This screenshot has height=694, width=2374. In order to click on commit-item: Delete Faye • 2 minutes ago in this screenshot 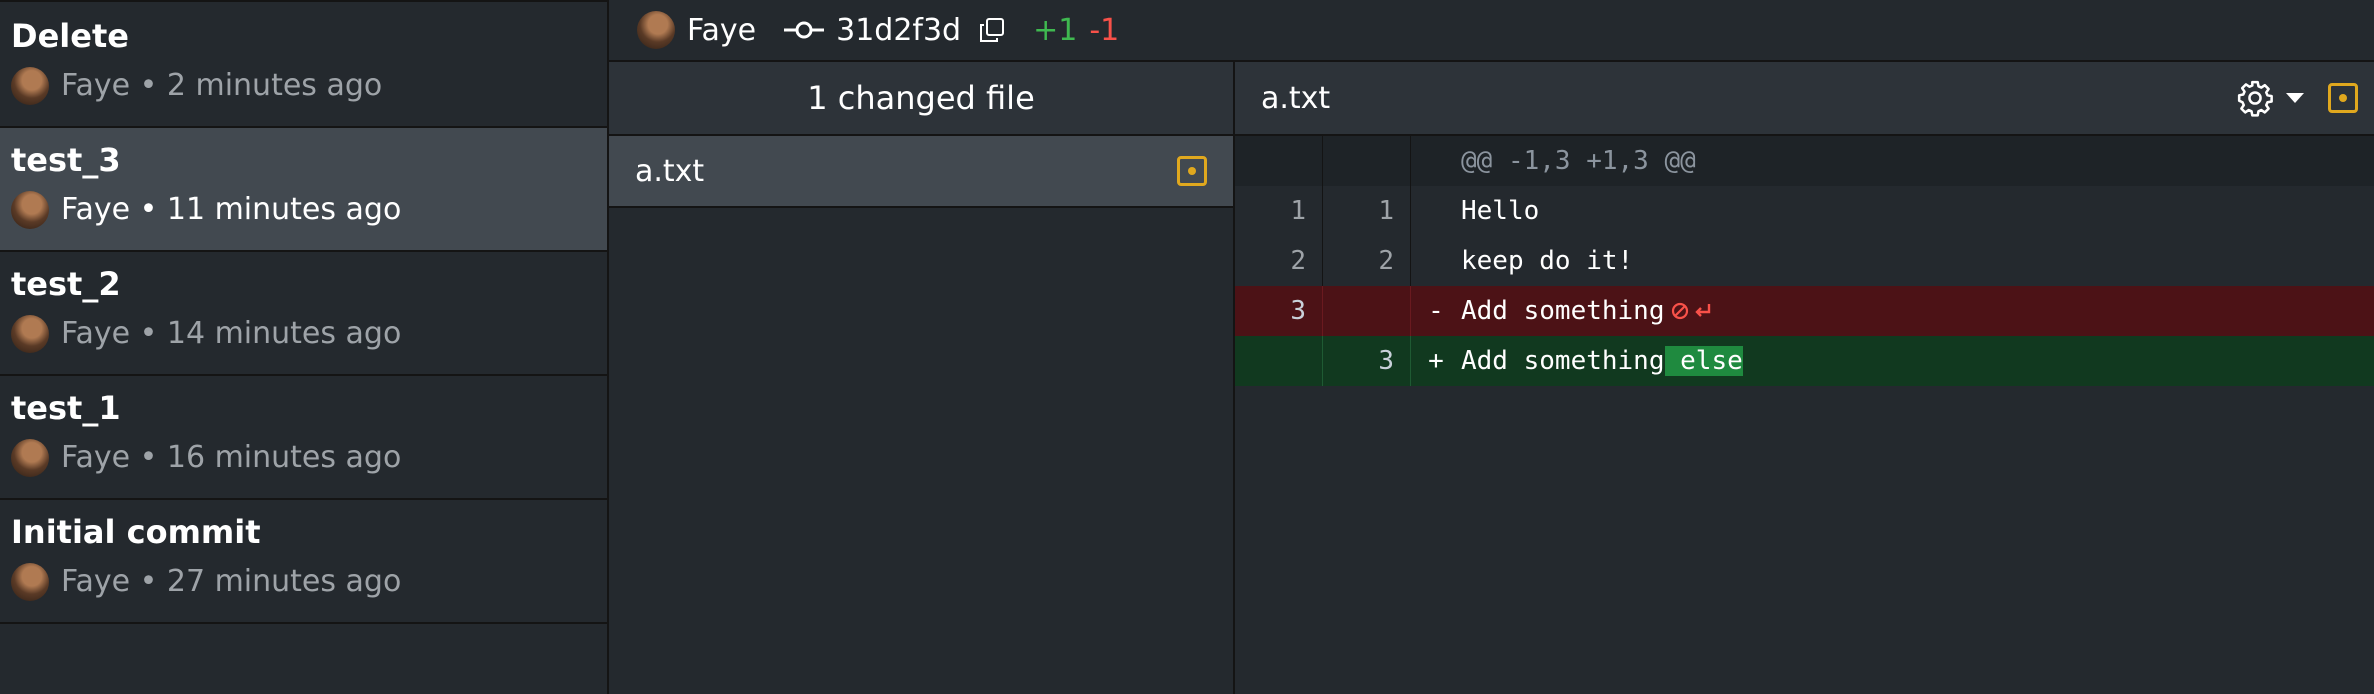, I will do `click(303, 64)`.